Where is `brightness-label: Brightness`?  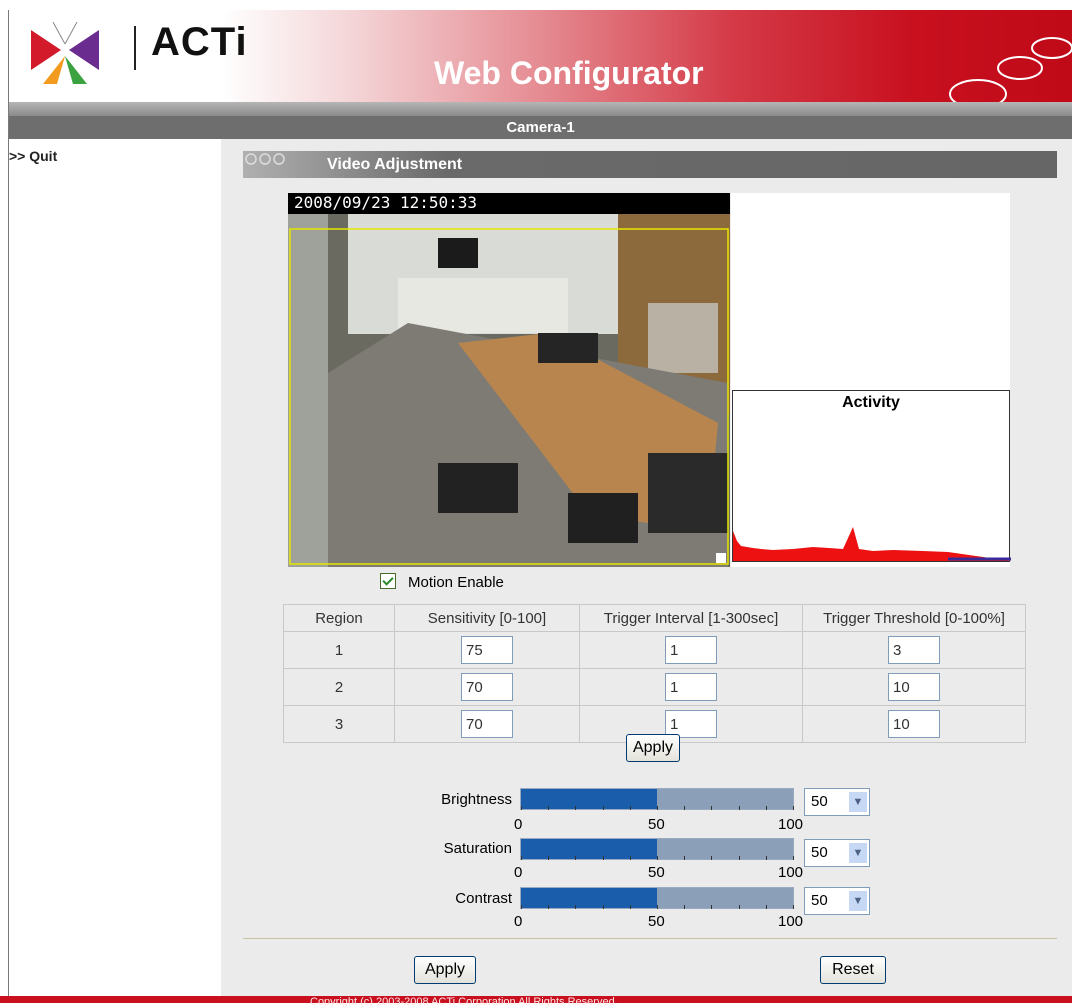
brightness-label: Brightness is located at coordinates (476, 799).